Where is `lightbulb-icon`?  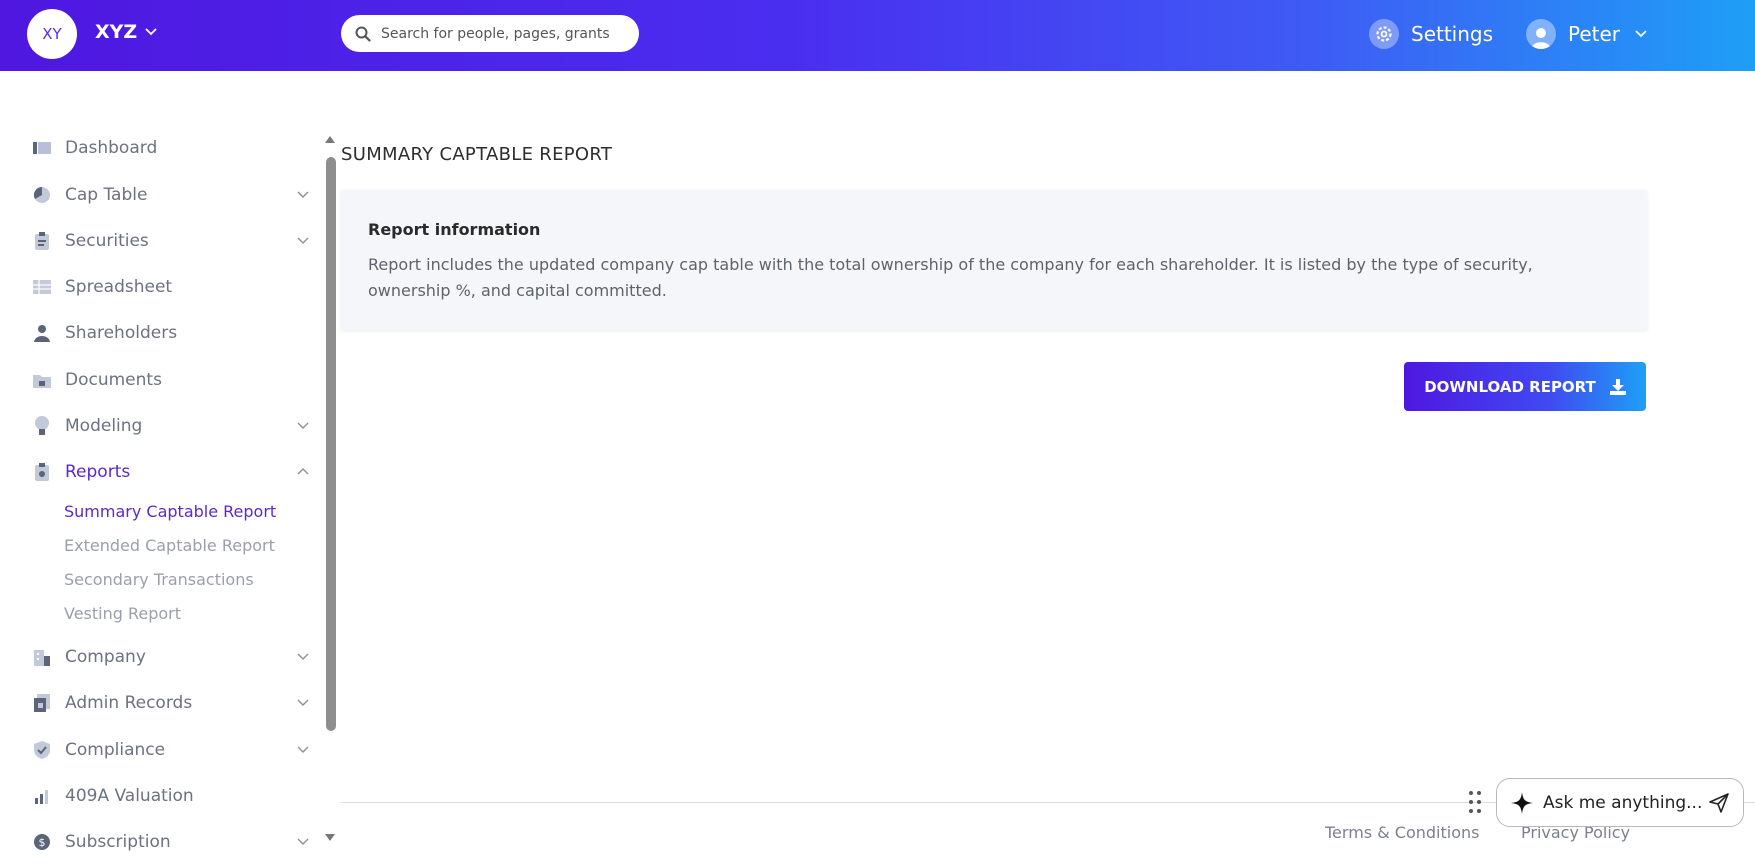
lightbulb-icon is located at coordinates (42, 425).